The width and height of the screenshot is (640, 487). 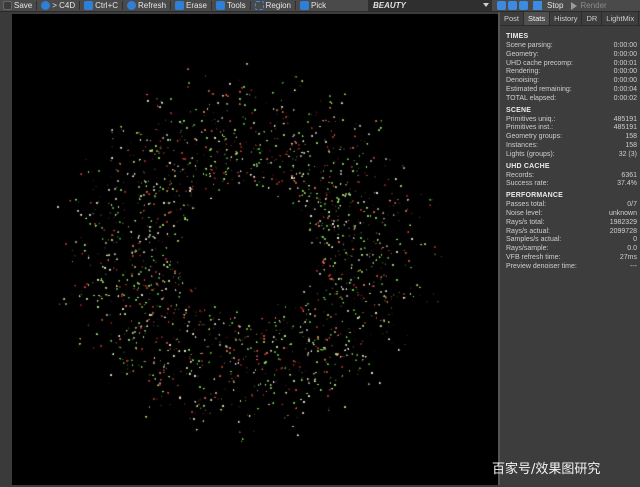 I want to click on channel-select: BEAUTY, so click(x=430, y=5).